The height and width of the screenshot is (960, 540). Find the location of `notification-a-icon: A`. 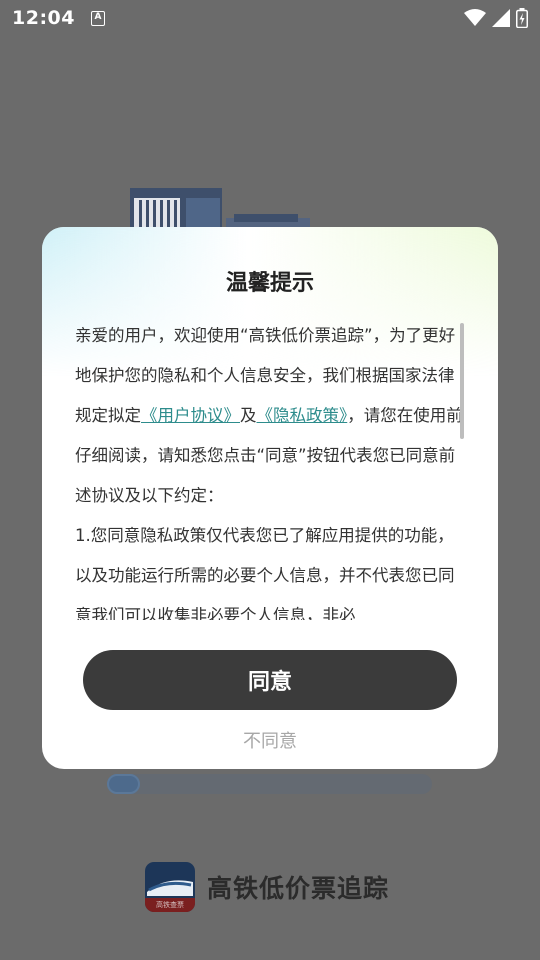

notification-a-icon: A is located at coordinates (97, 18).